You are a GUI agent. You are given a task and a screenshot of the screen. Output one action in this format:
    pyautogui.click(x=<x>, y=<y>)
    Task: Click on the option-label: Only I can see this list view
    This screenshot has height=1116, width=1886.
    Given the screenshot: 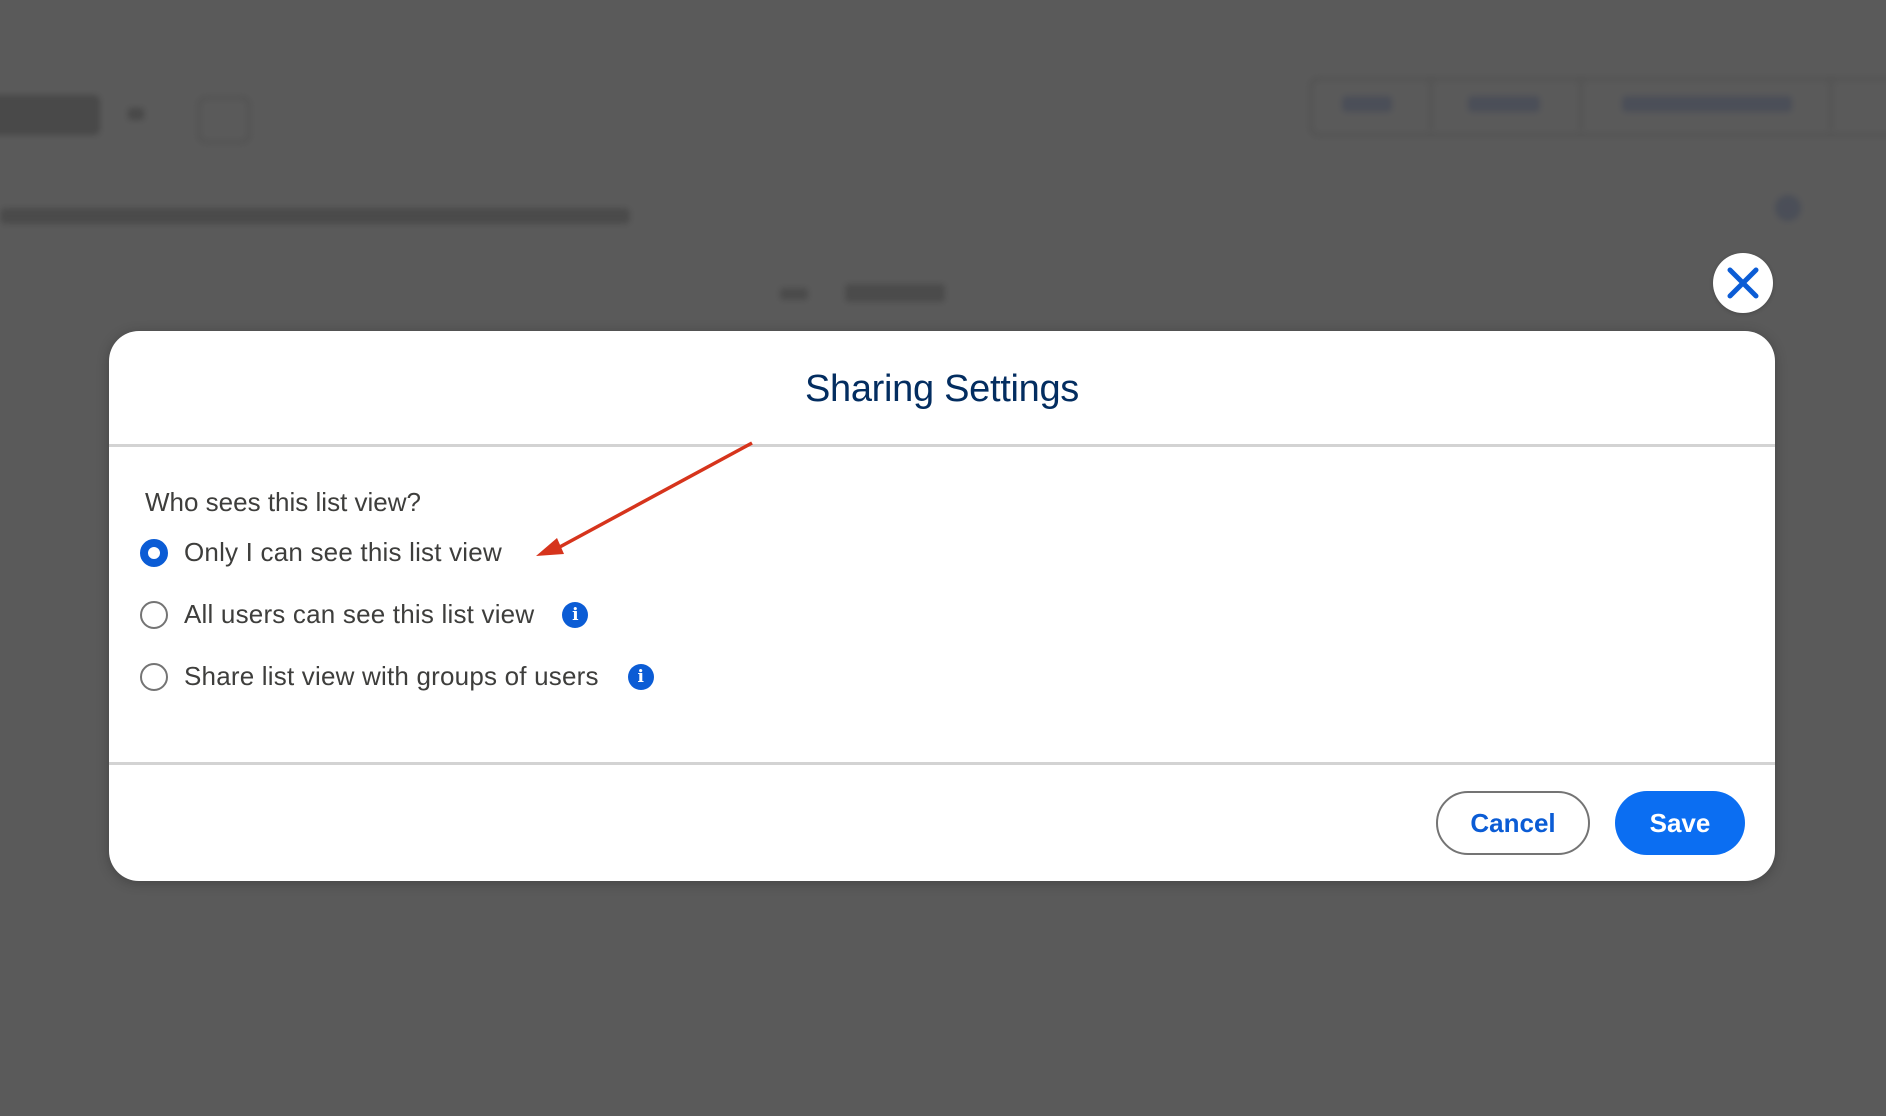 What is the action you would take?
    pyautogui.click(x=343, y=552)
    